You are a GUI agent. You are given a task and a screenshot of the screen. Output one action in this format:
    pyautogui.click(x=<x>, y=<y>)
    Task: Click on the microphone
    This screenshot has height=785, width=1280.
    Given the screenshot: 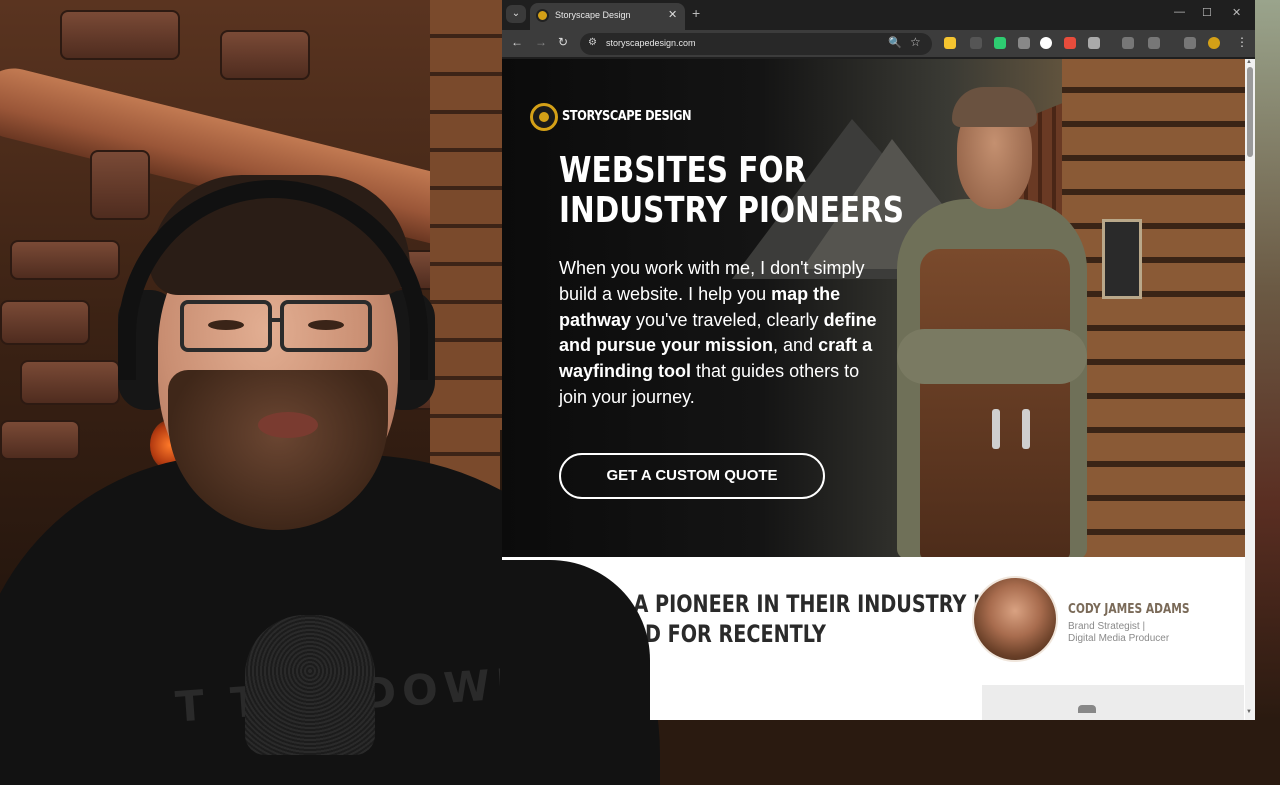 What is the action you would take?
    pyautogui.click(x=310, y=685)
    